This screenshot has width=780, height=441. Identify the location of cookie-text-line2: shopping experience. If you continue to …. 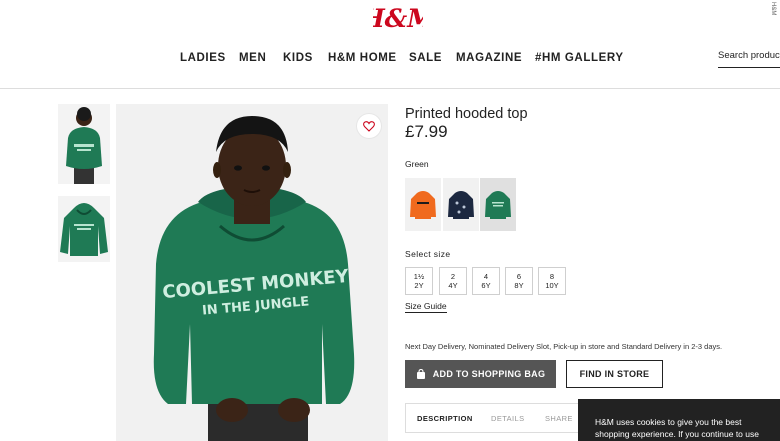
(677, 434).